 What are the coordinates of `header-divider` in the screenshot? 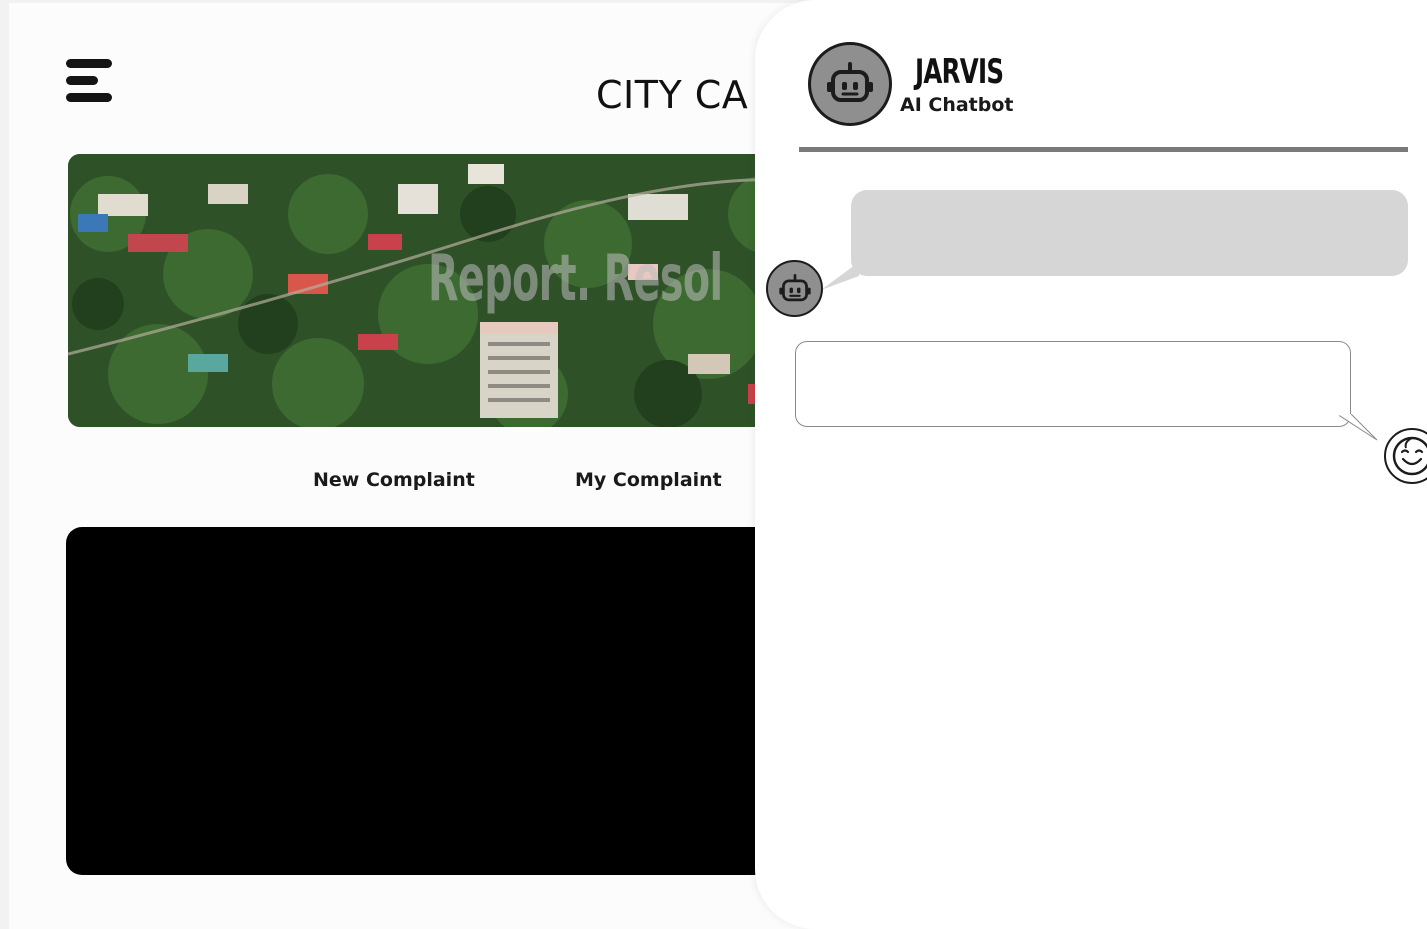 It's located at (1103, 149).